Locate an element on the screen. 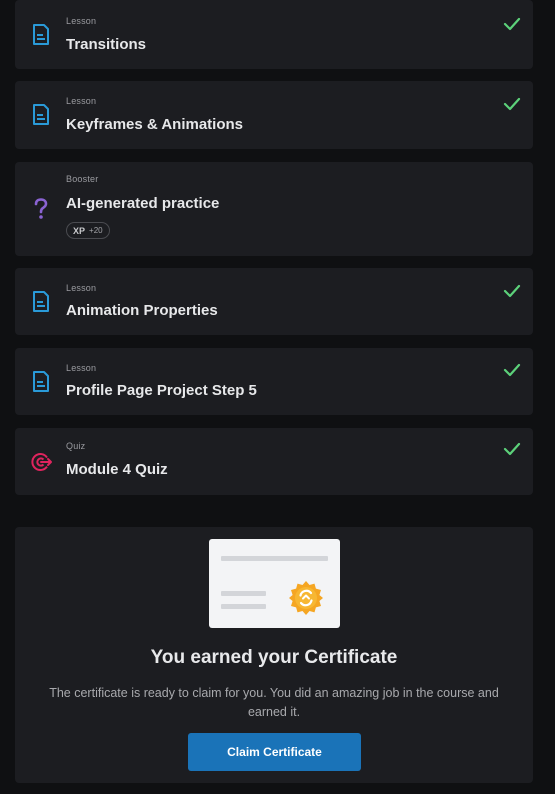 Image resolution: width=555 pixels, height=794 pixels. xp-badge: XP +20 is located at coordinates (88, 230).